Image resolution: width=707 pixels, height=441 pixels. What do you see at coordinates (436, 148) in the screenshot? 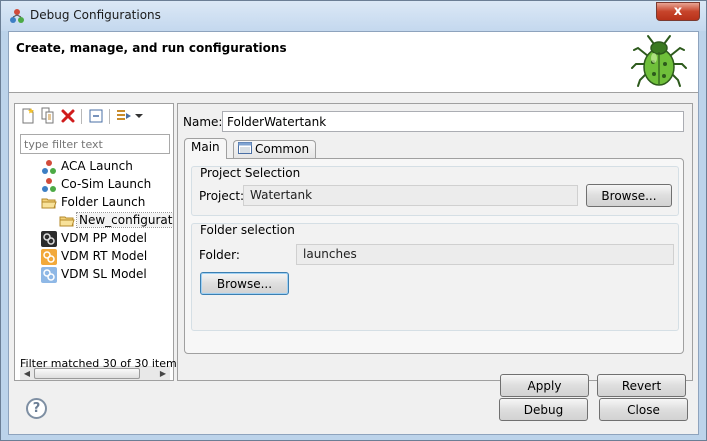
I see `config-tabs: Main Common` at bounding box center [436, 148].